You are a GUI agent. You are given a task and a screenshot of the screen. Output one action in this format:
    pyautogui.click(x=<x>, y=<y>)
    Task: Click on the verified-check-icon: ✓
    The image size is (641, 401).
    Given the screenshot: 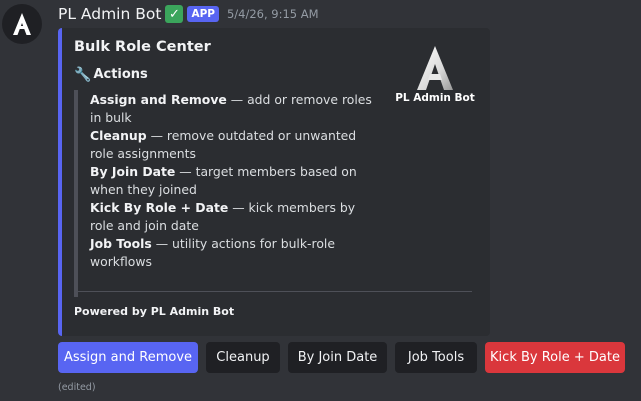 What is the action you would take?
    pyautogui.click(x=174, y=14)
    